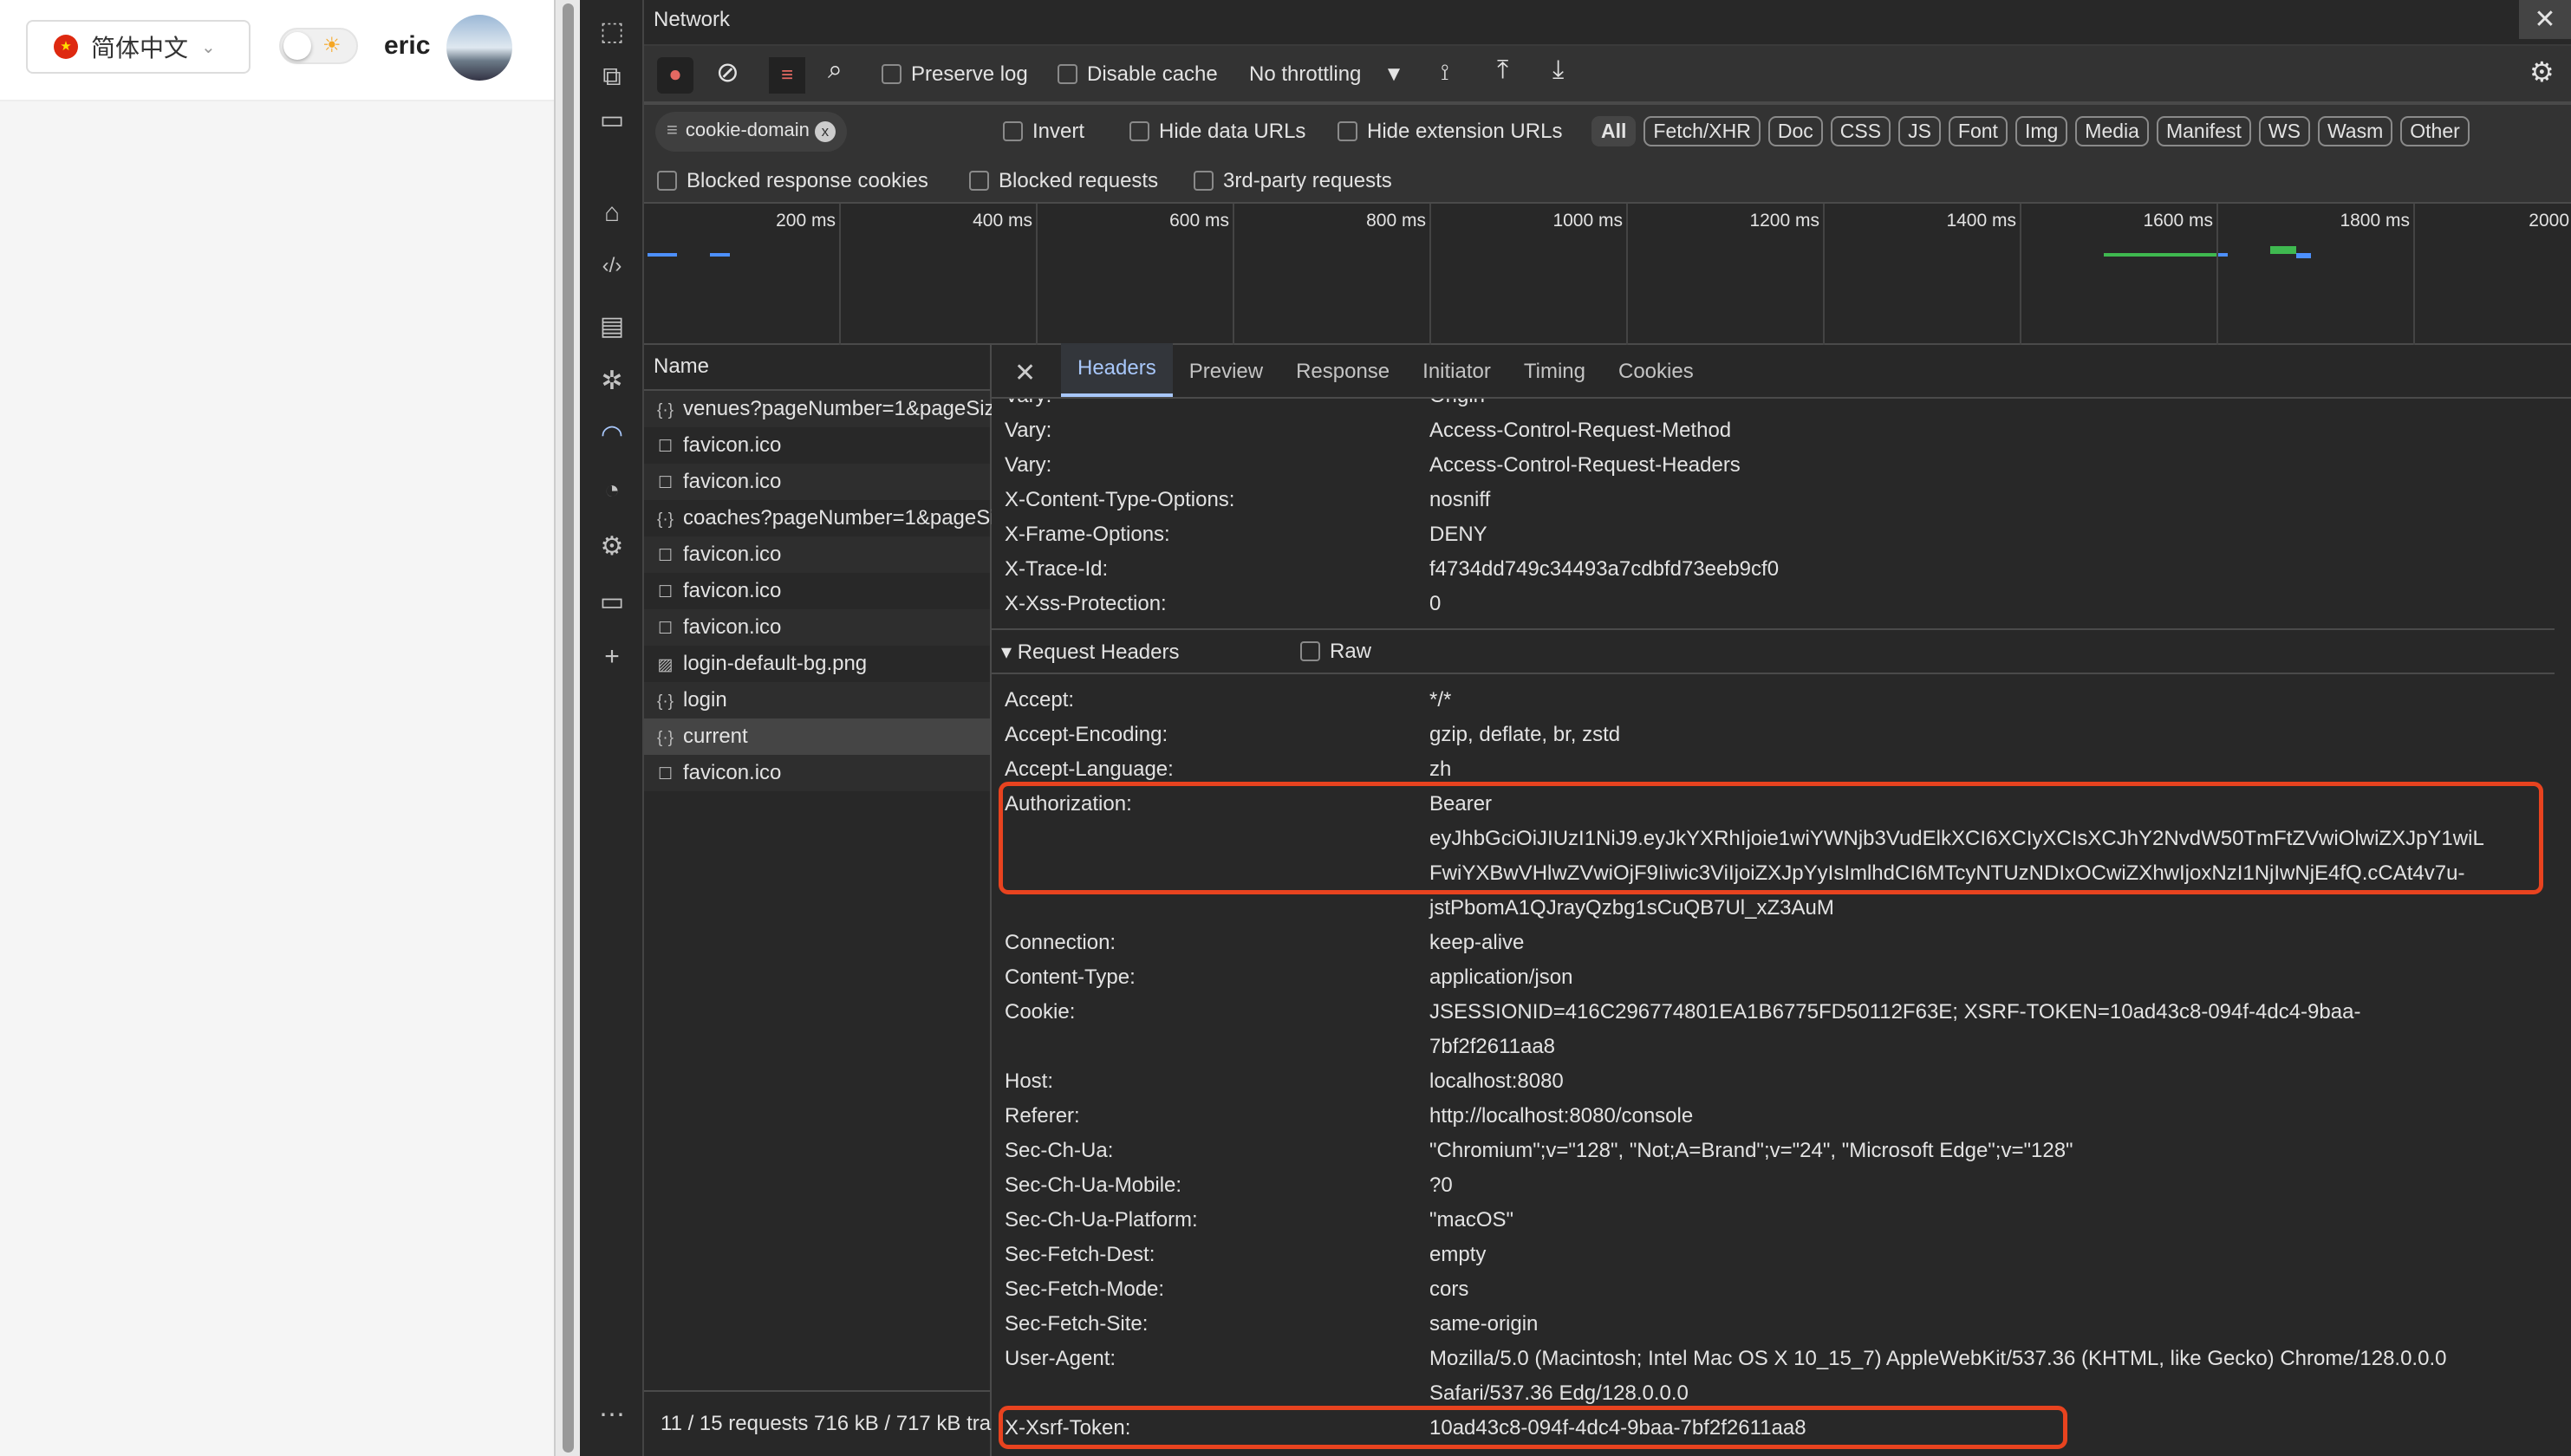 This screenshot has width=2571, height=1456. What do you see at coordinates (1702, 131) in the screenshot?
I see `type-filter-fetch-xhr: Fetch/XHR` at bounding box center [1702, 131].